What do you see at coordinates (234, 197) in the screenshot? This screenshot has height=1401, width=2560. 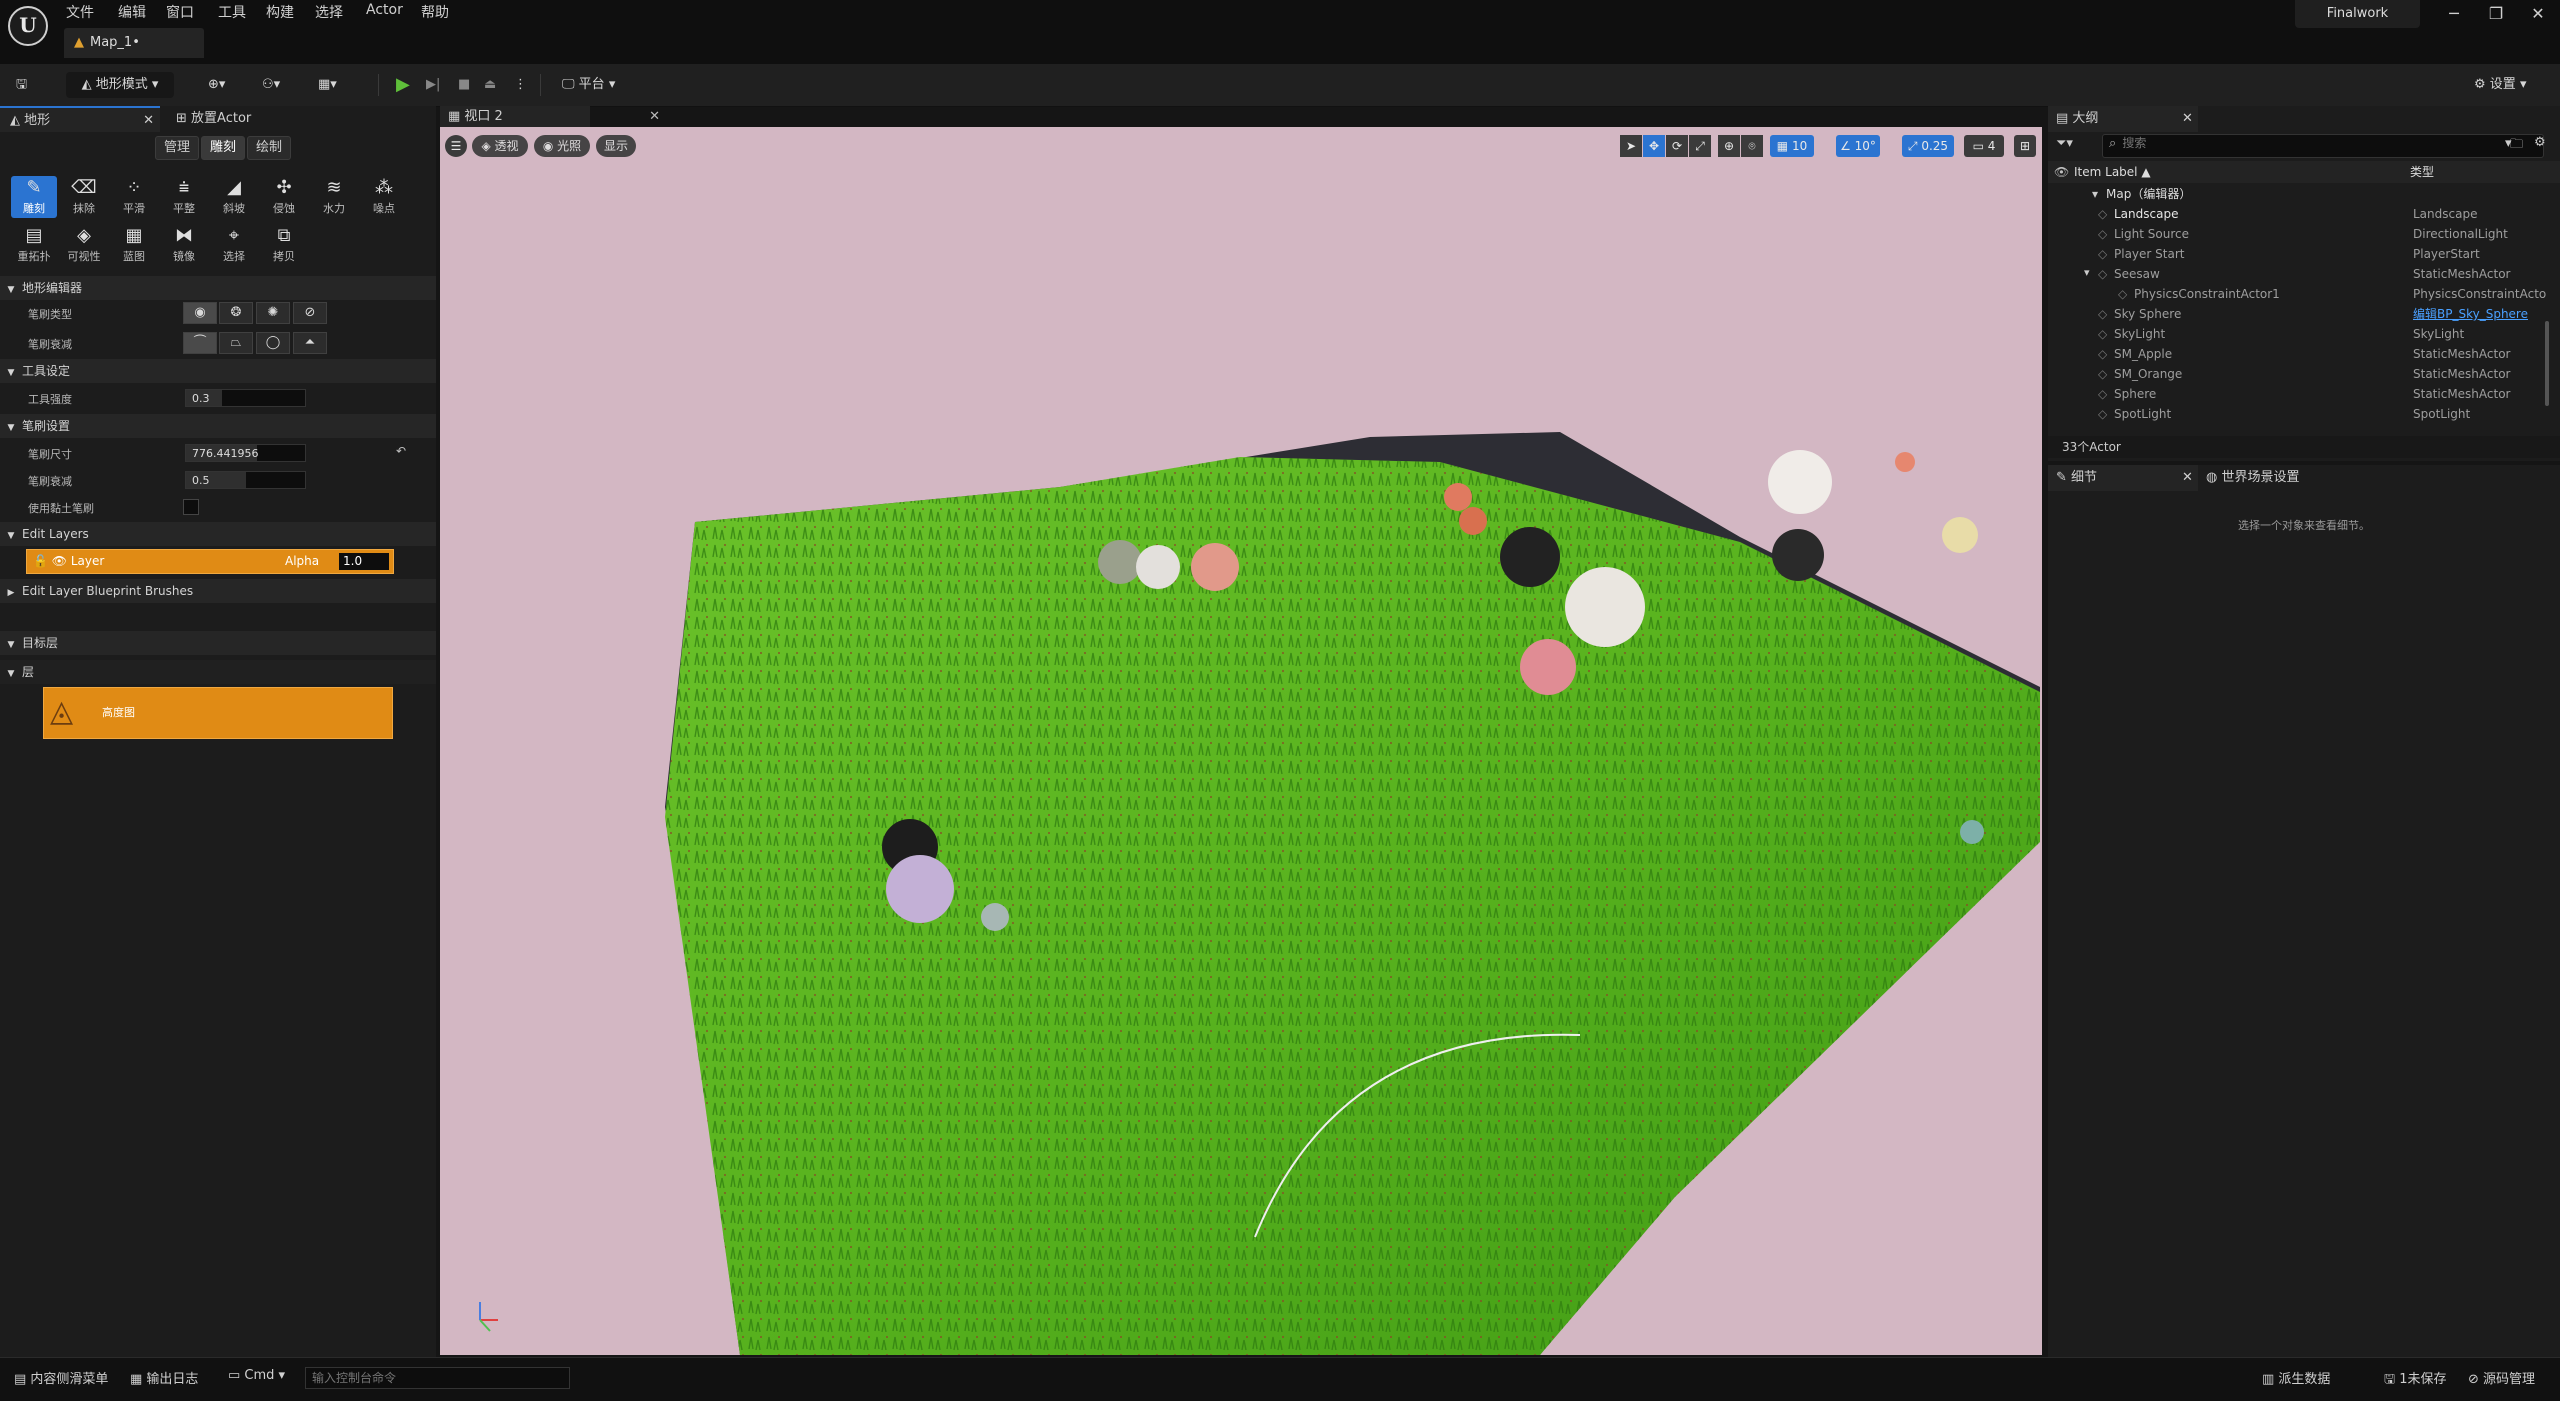 I see `tool-ramp: ◢ 斜坡` at bounding box center [234, 197].